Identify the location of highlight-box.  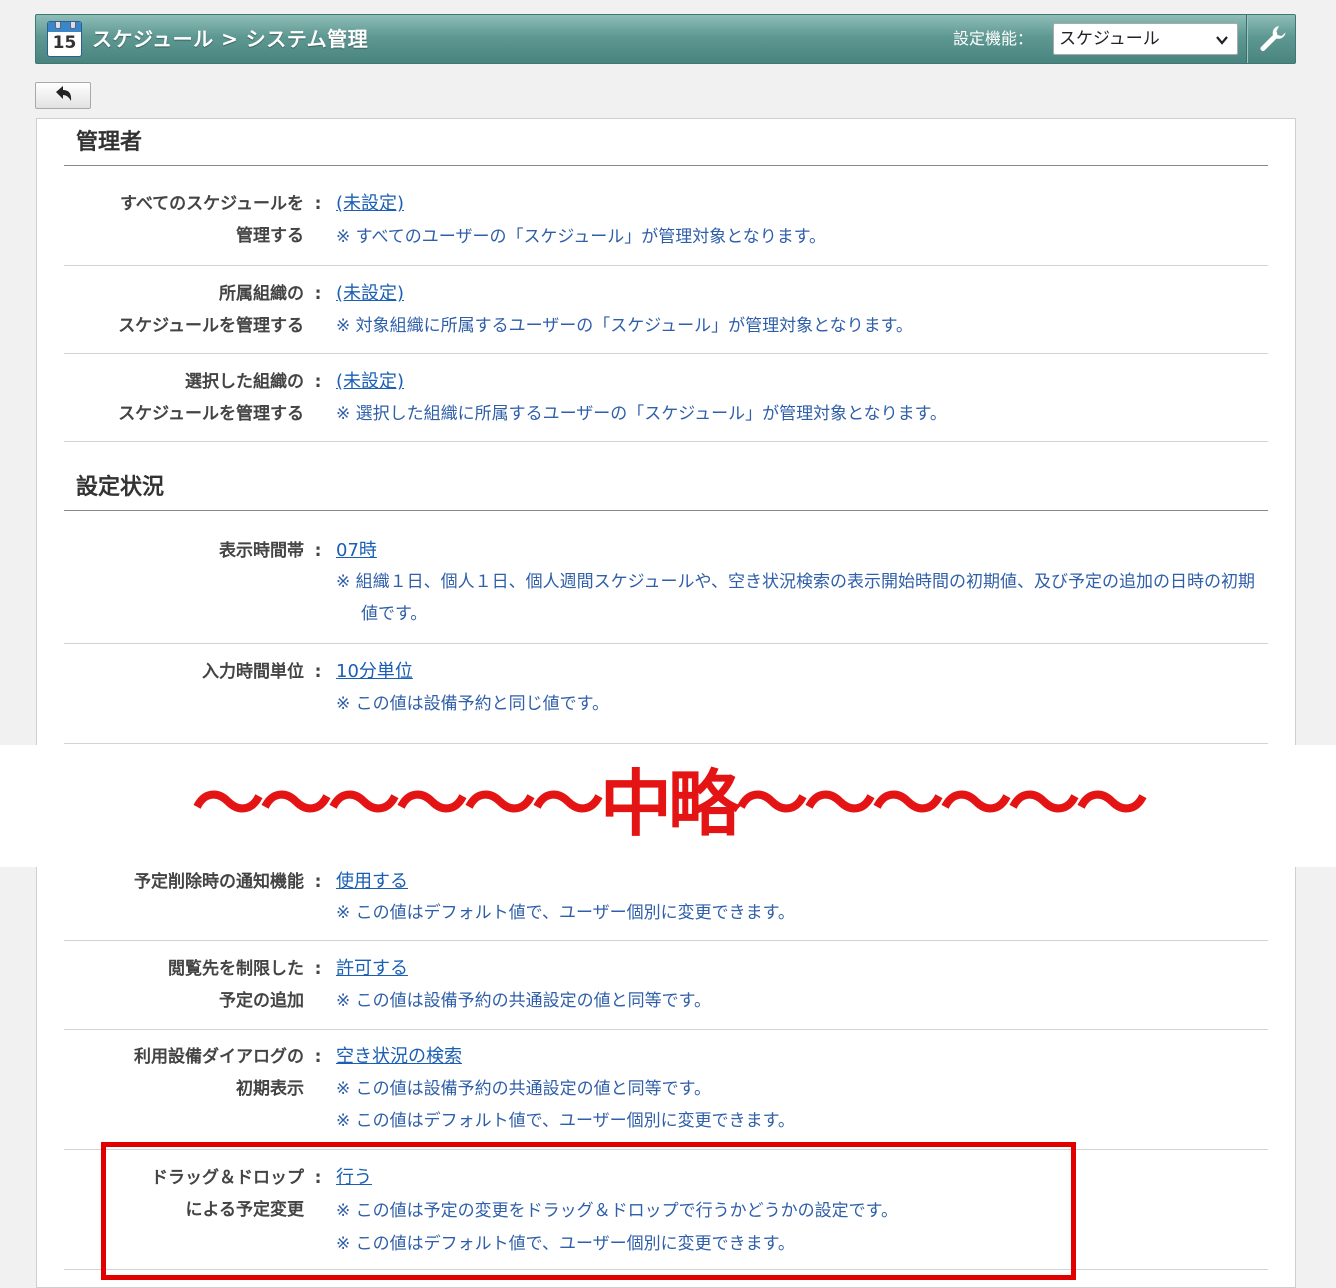
(588, 1211).